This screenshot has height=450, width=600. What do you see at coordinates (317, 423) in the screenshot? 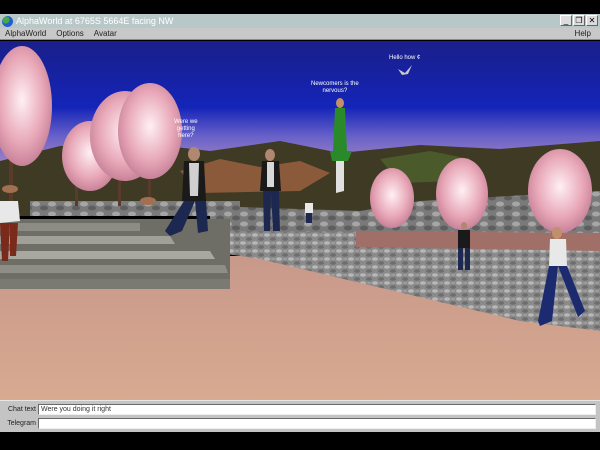
I see `telegram-input` at bounding box center [317, 423].